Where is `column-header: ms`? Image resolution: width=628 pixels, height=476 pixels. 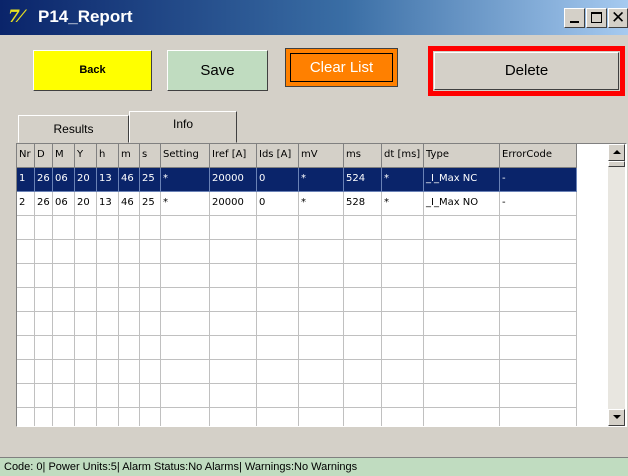 column-header: ms is located at coordinates (363, 156).